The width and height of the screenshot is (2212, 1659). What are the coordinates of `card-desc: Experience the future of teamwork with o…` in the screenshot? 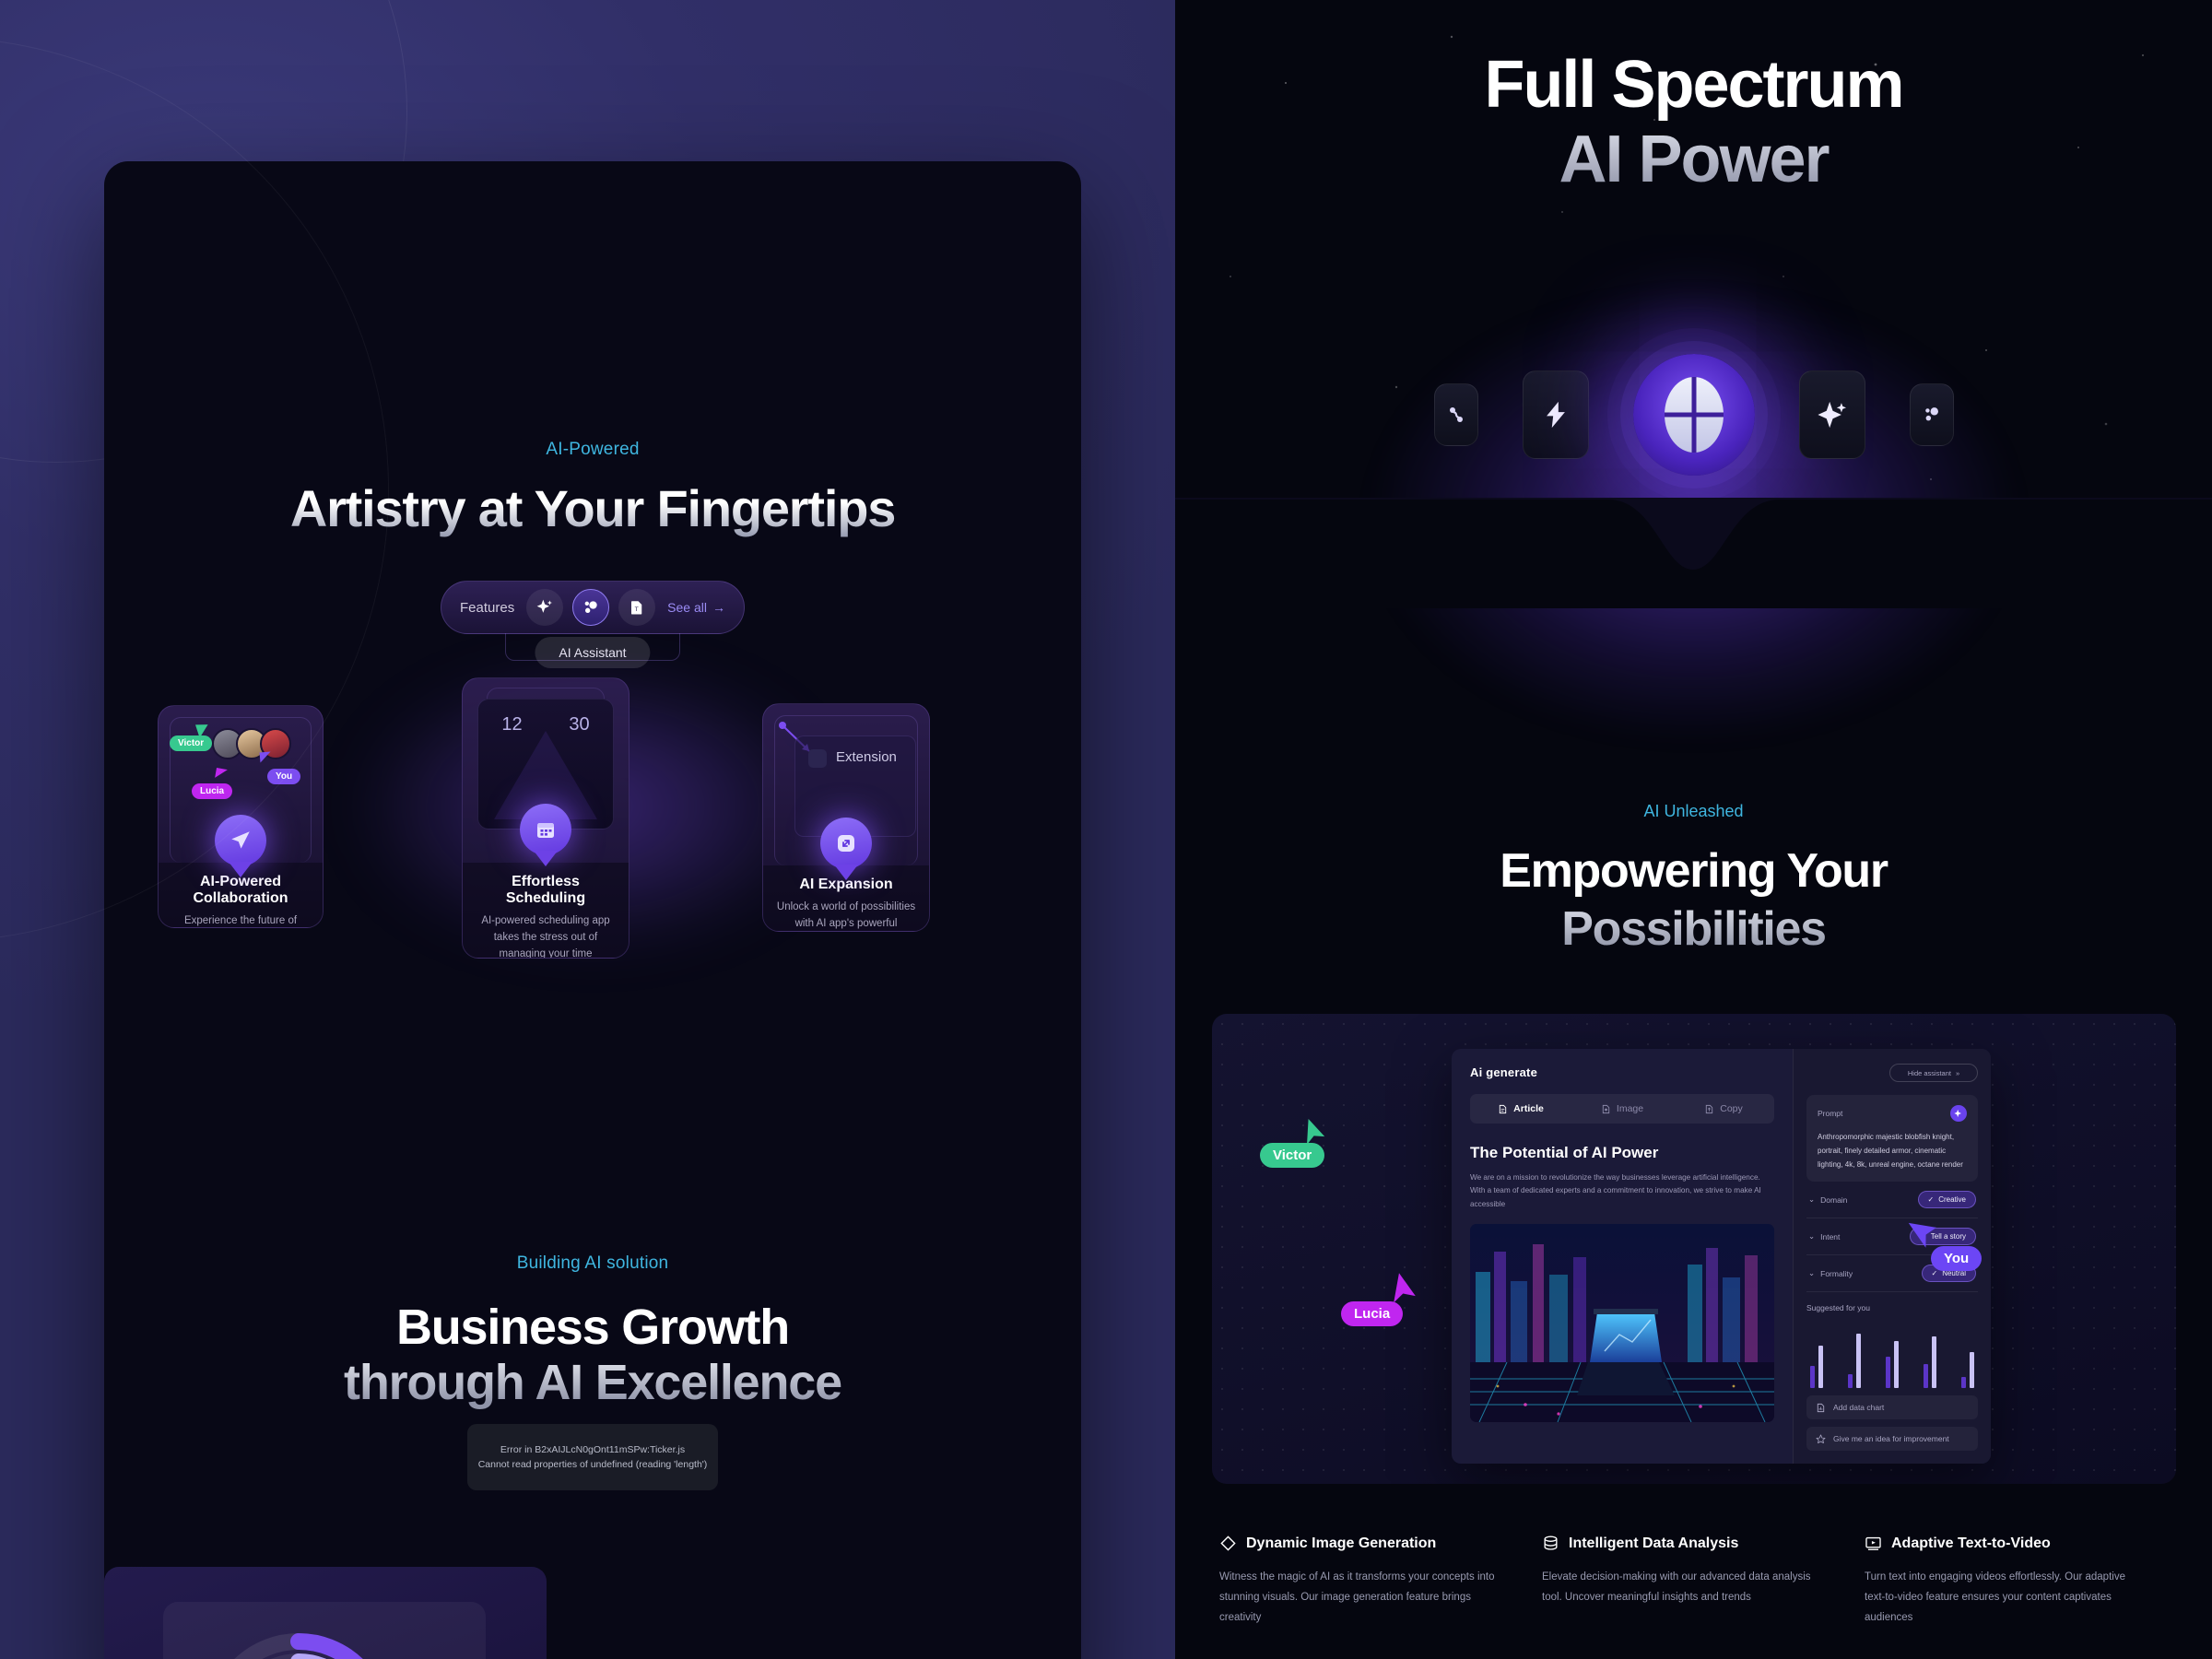 It's located at (240, 920).